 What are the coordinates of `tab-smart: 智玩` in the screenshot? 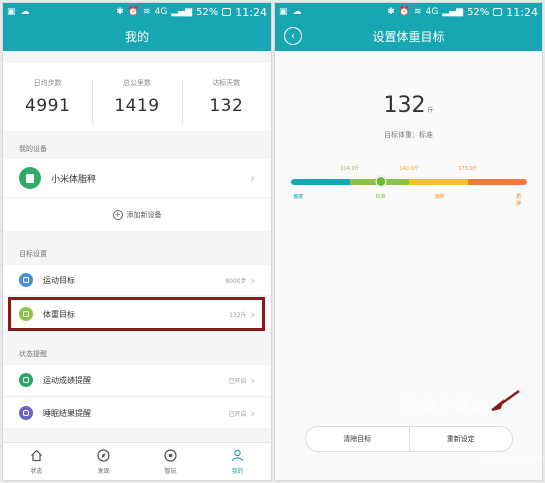 It's located at (170, 461).